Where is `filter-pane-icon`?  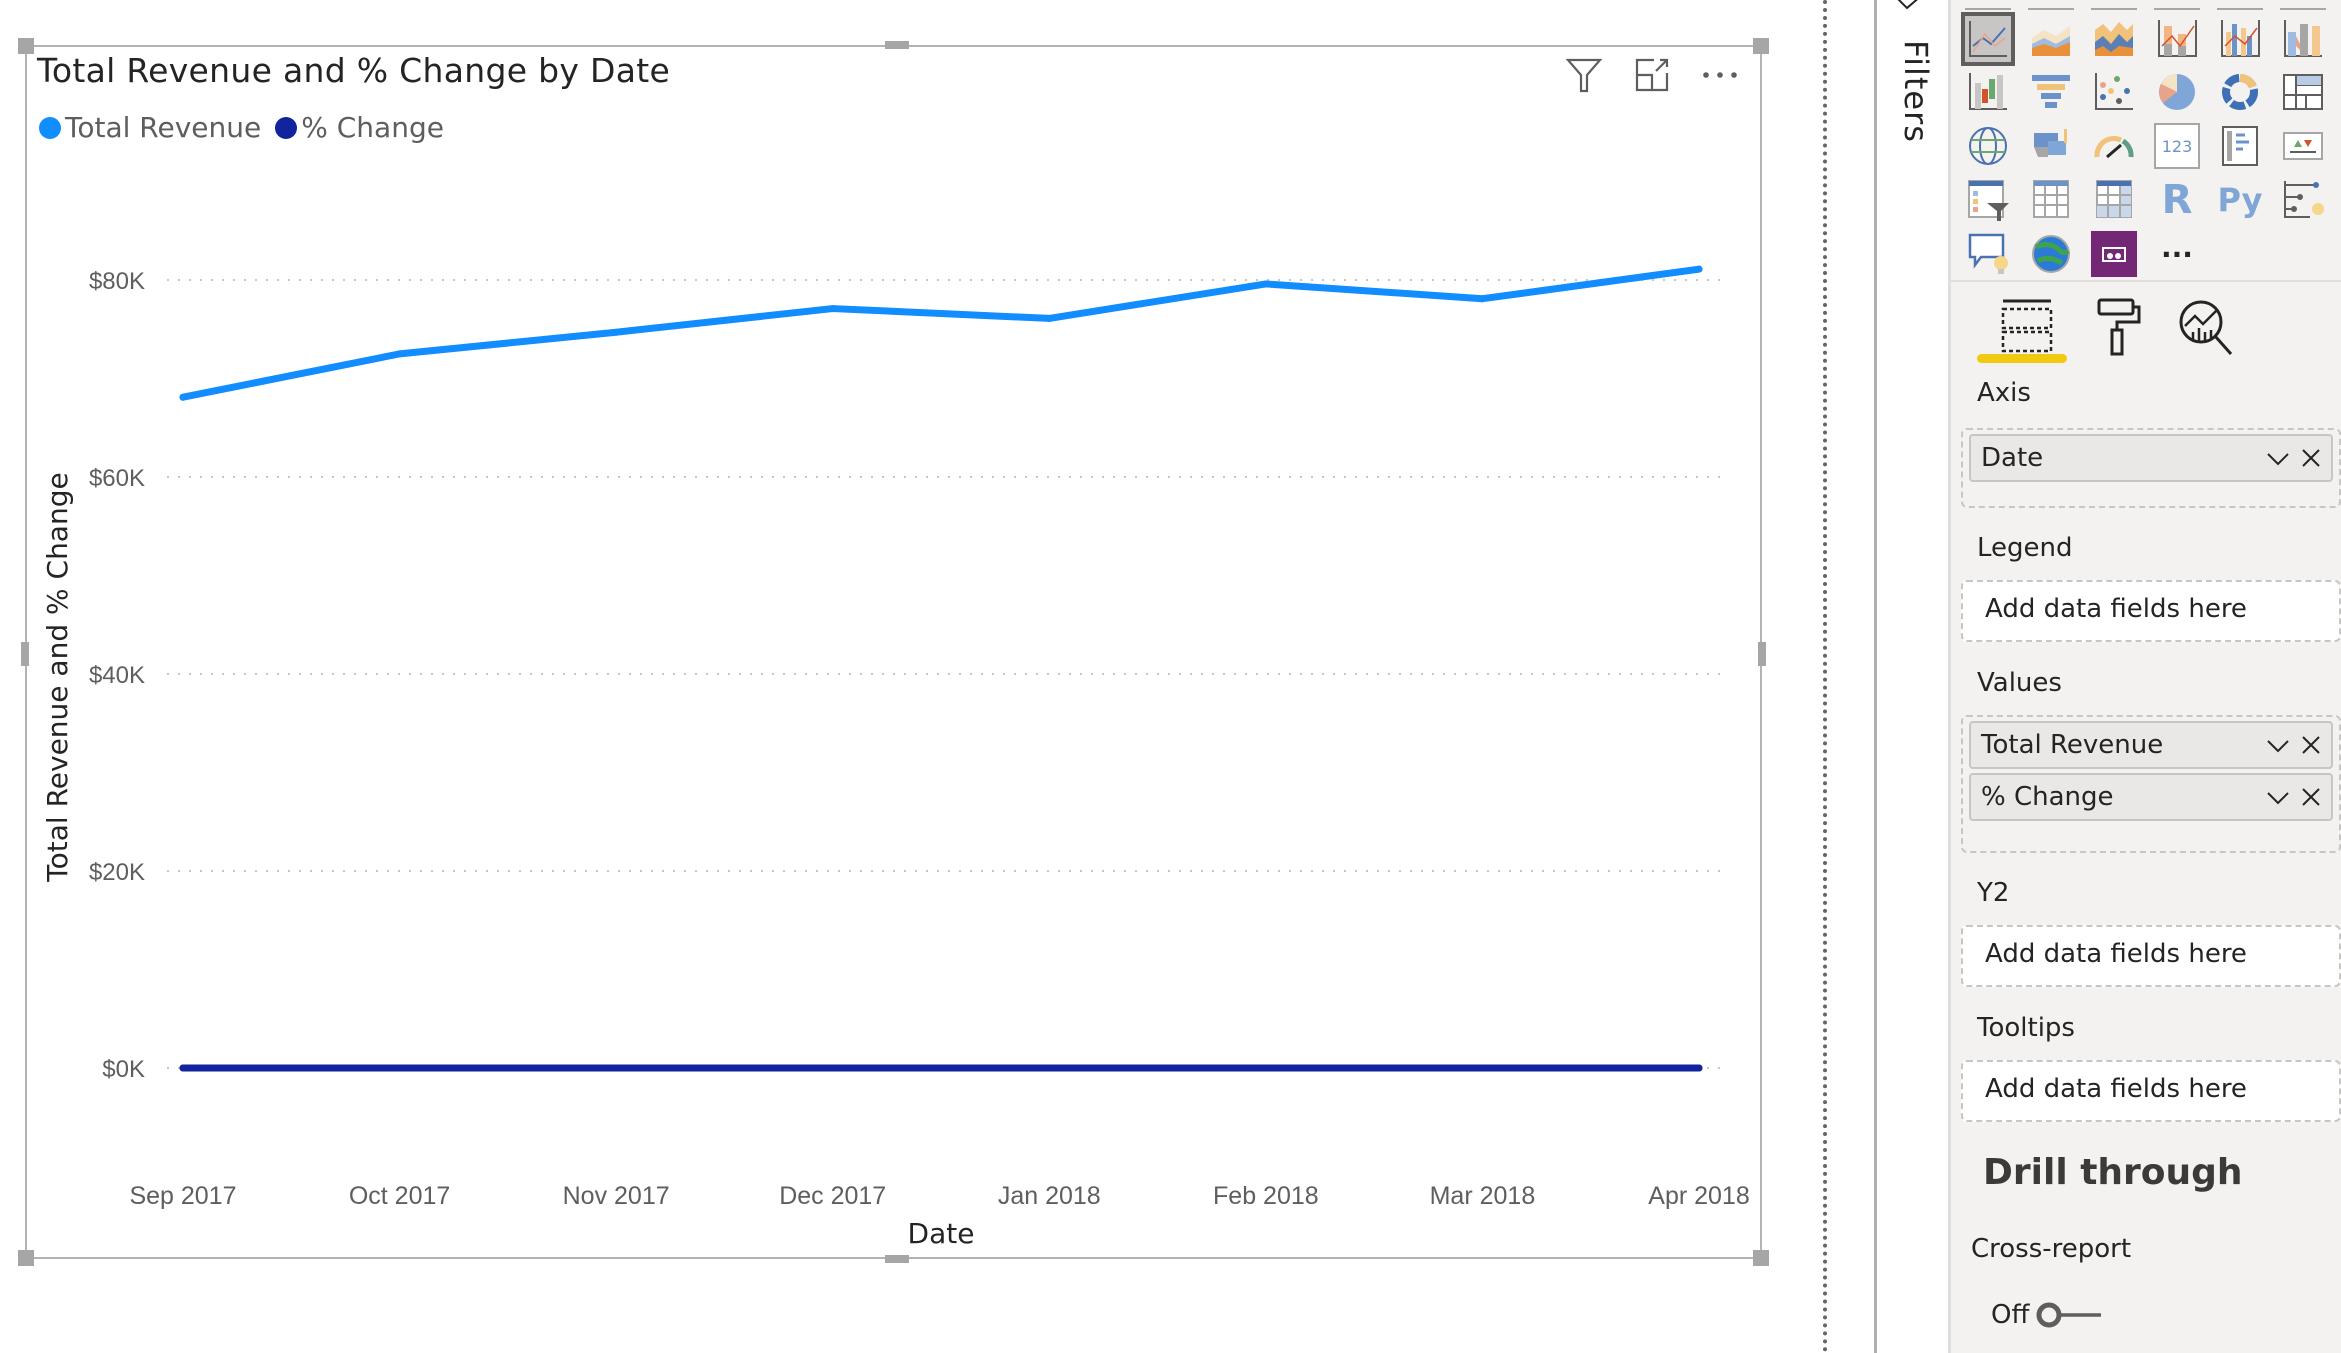
filter-pane-icon is located at coordinates (1907, 5).